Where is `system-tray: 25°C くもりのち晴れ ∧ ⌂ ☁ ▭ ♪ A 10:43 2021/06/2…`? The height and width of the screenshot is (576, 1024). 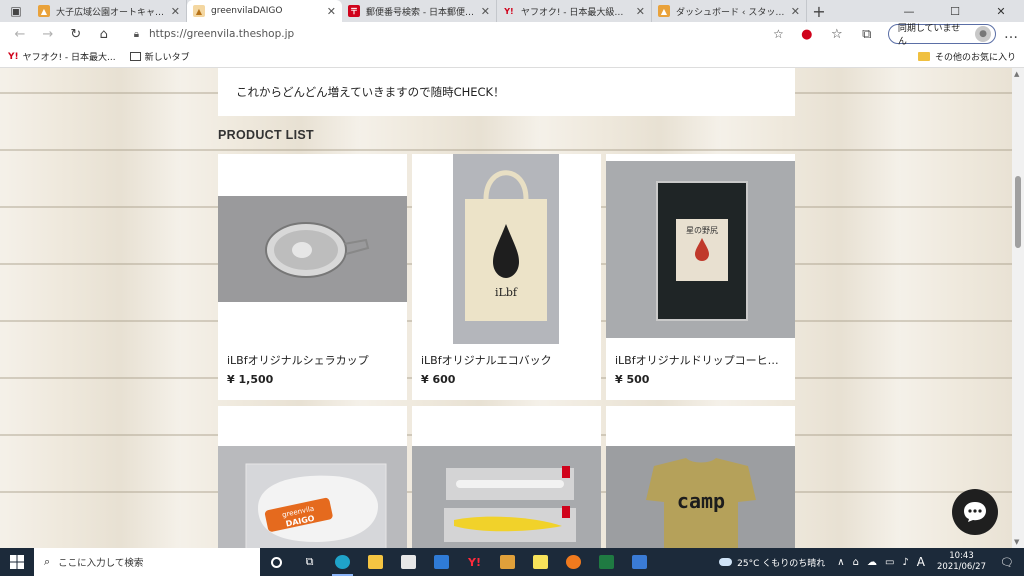 system-tray: 25°C くもりのち晴れ ∧ ⌂ ☁ ▭ ♪ A 10:43 2021/06/2… is located at coordinates (871, 562).